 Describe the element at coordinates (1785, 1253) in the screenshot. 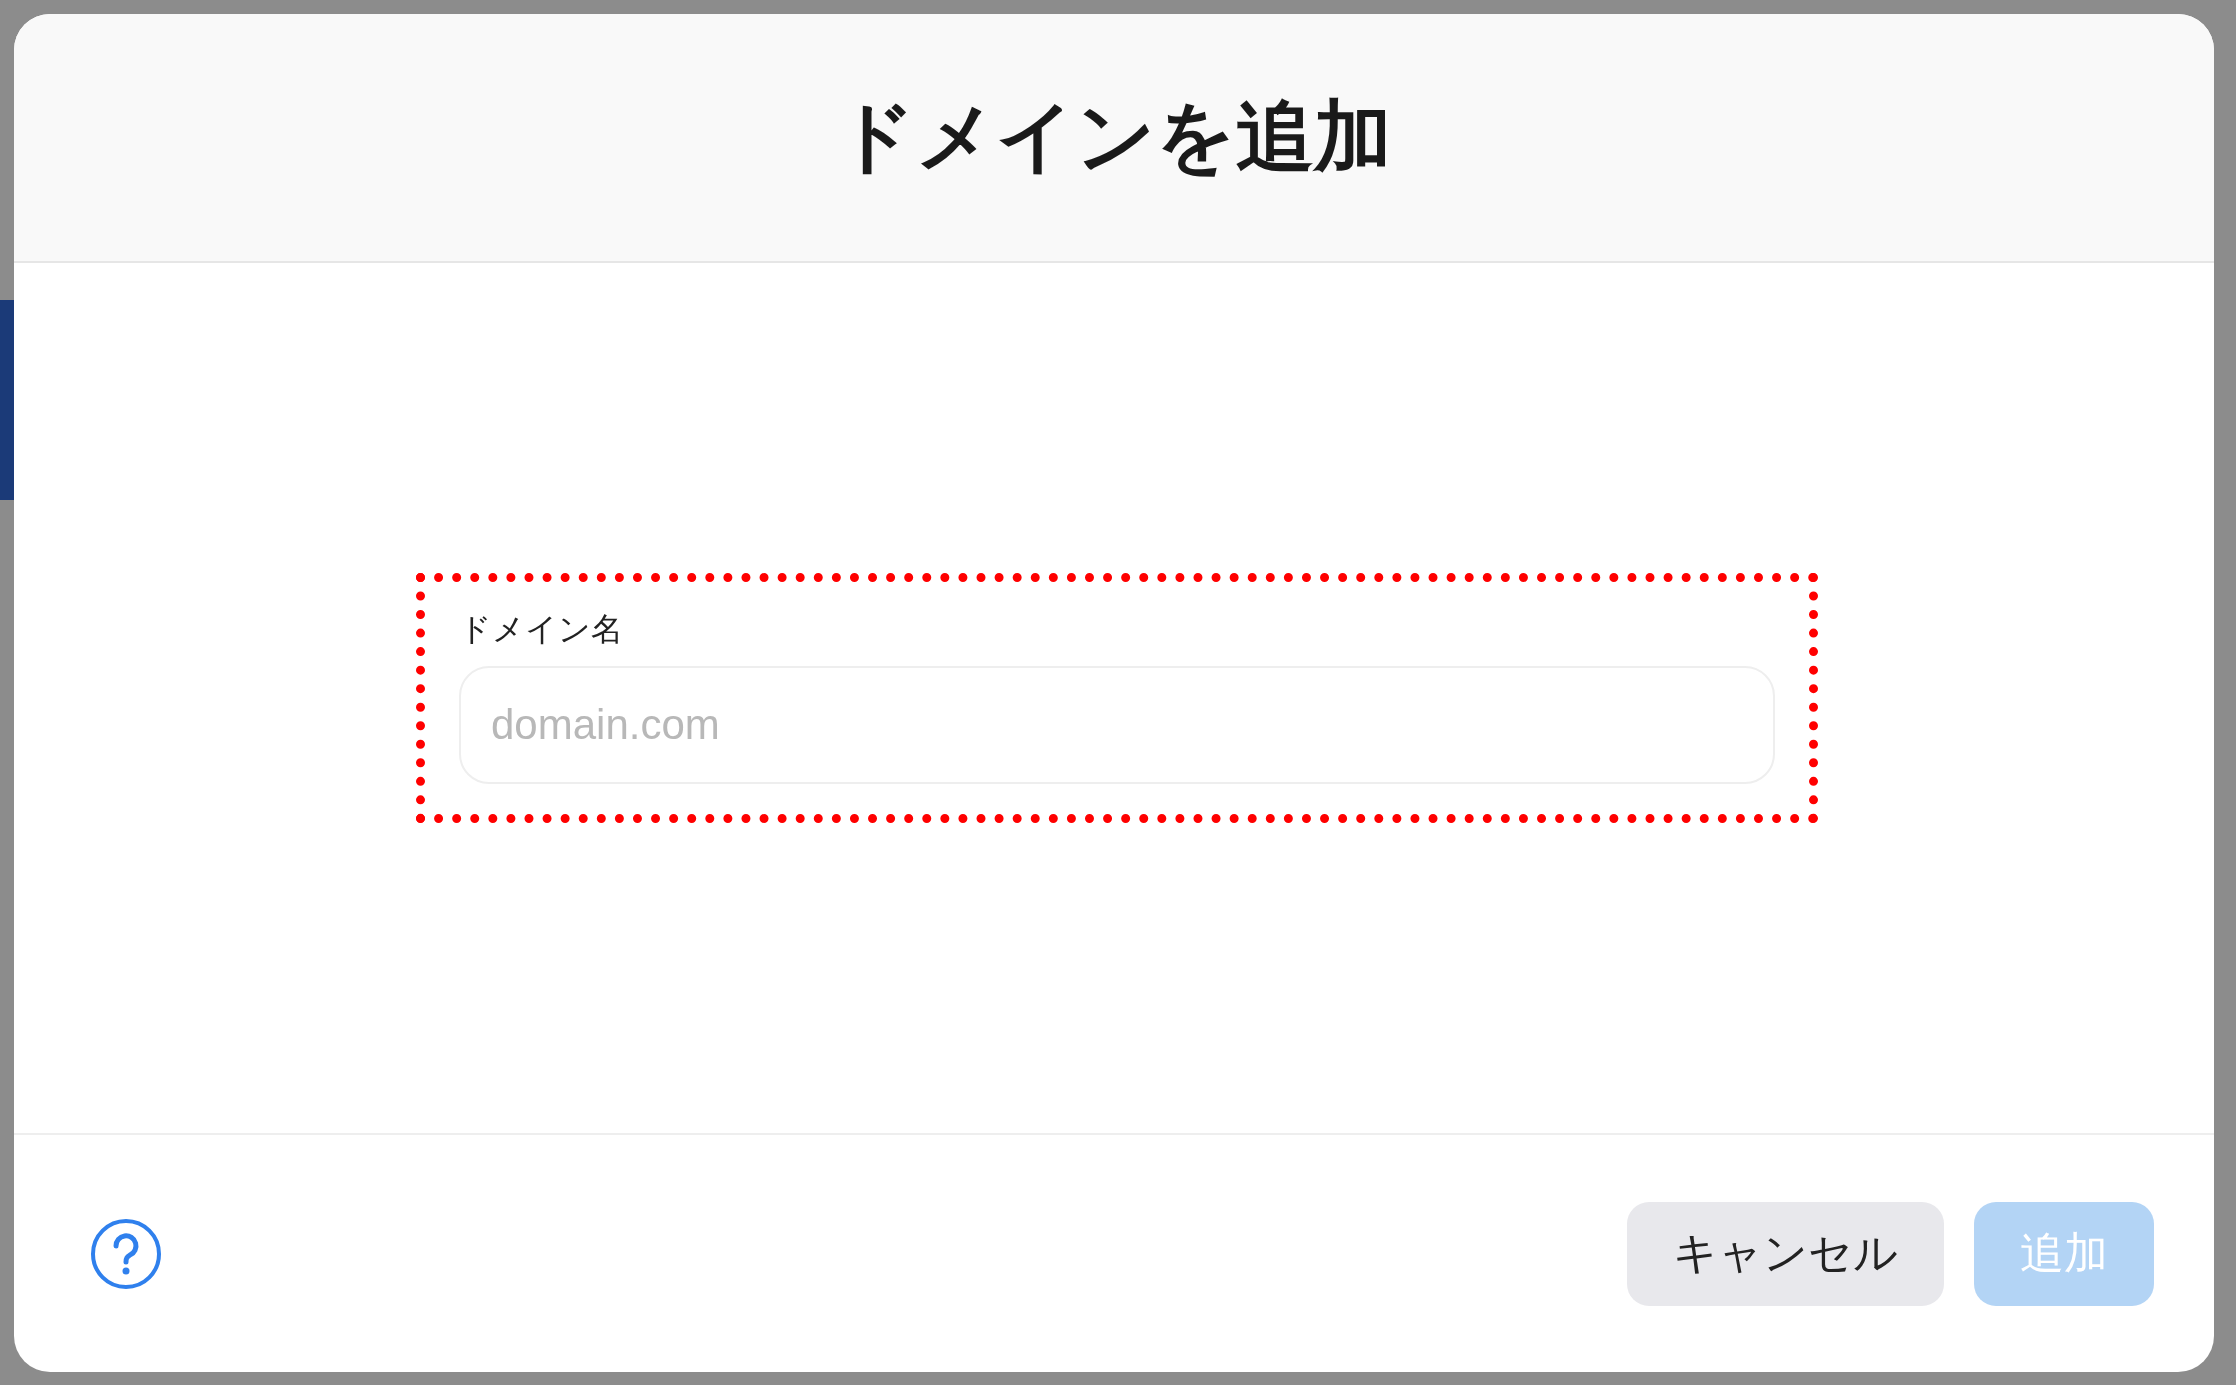

I see `cancel-button: キャンセル` at that location.